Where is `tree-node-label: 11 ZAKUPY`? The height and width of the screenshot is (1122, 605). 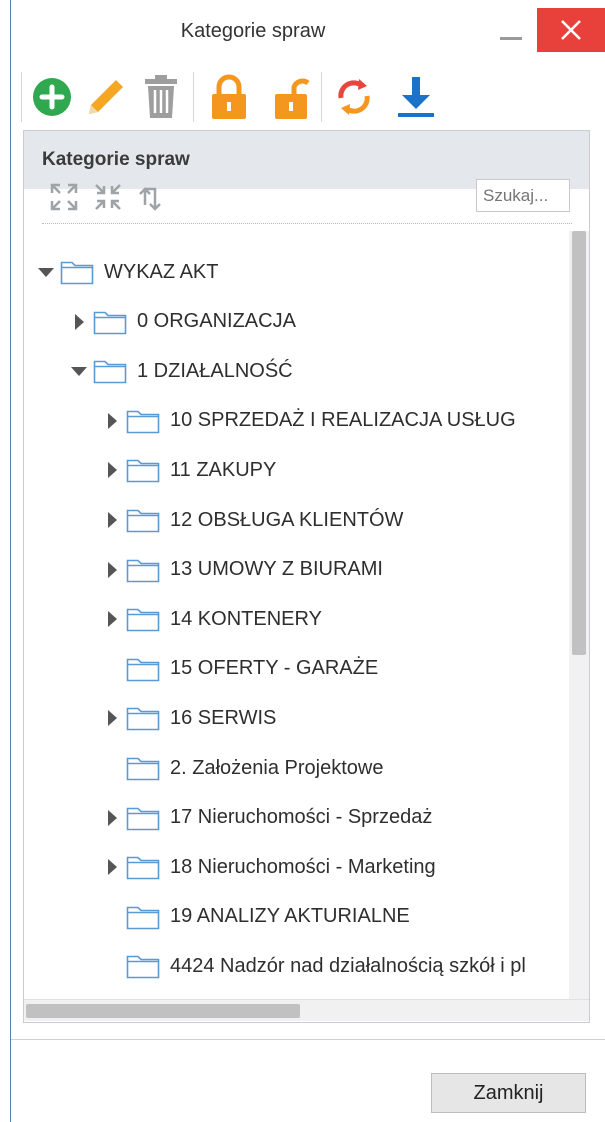
tree-node-label: 11 ZAKUPY is located at coordinates (223, 469).